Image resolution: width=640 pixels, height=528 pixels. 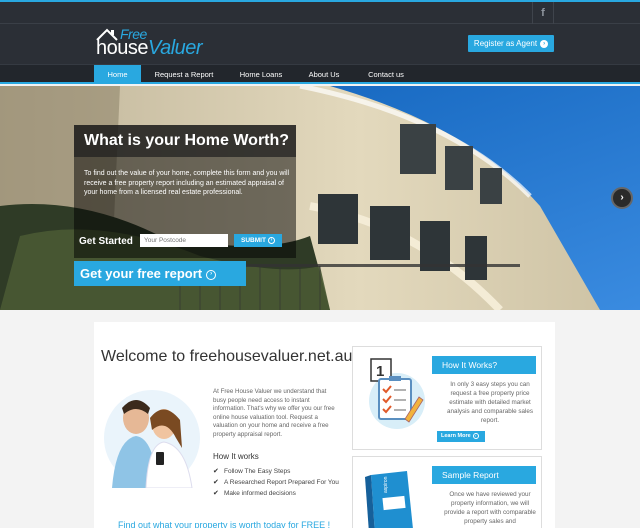 I want to click on hero-title-box: What is your Home Worth?, so click(x=185, y=141).